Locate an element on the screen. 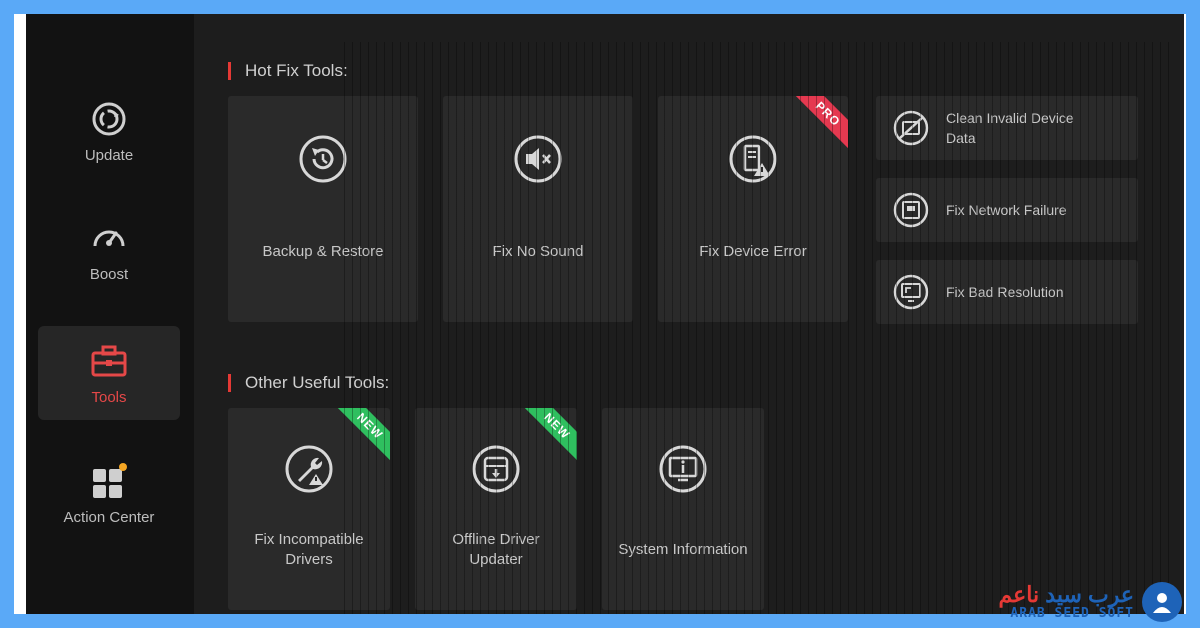 The width and height of the screenshot is (1200, 628). card-label: Offline Driver Updater is located at coordinates (496, 549).